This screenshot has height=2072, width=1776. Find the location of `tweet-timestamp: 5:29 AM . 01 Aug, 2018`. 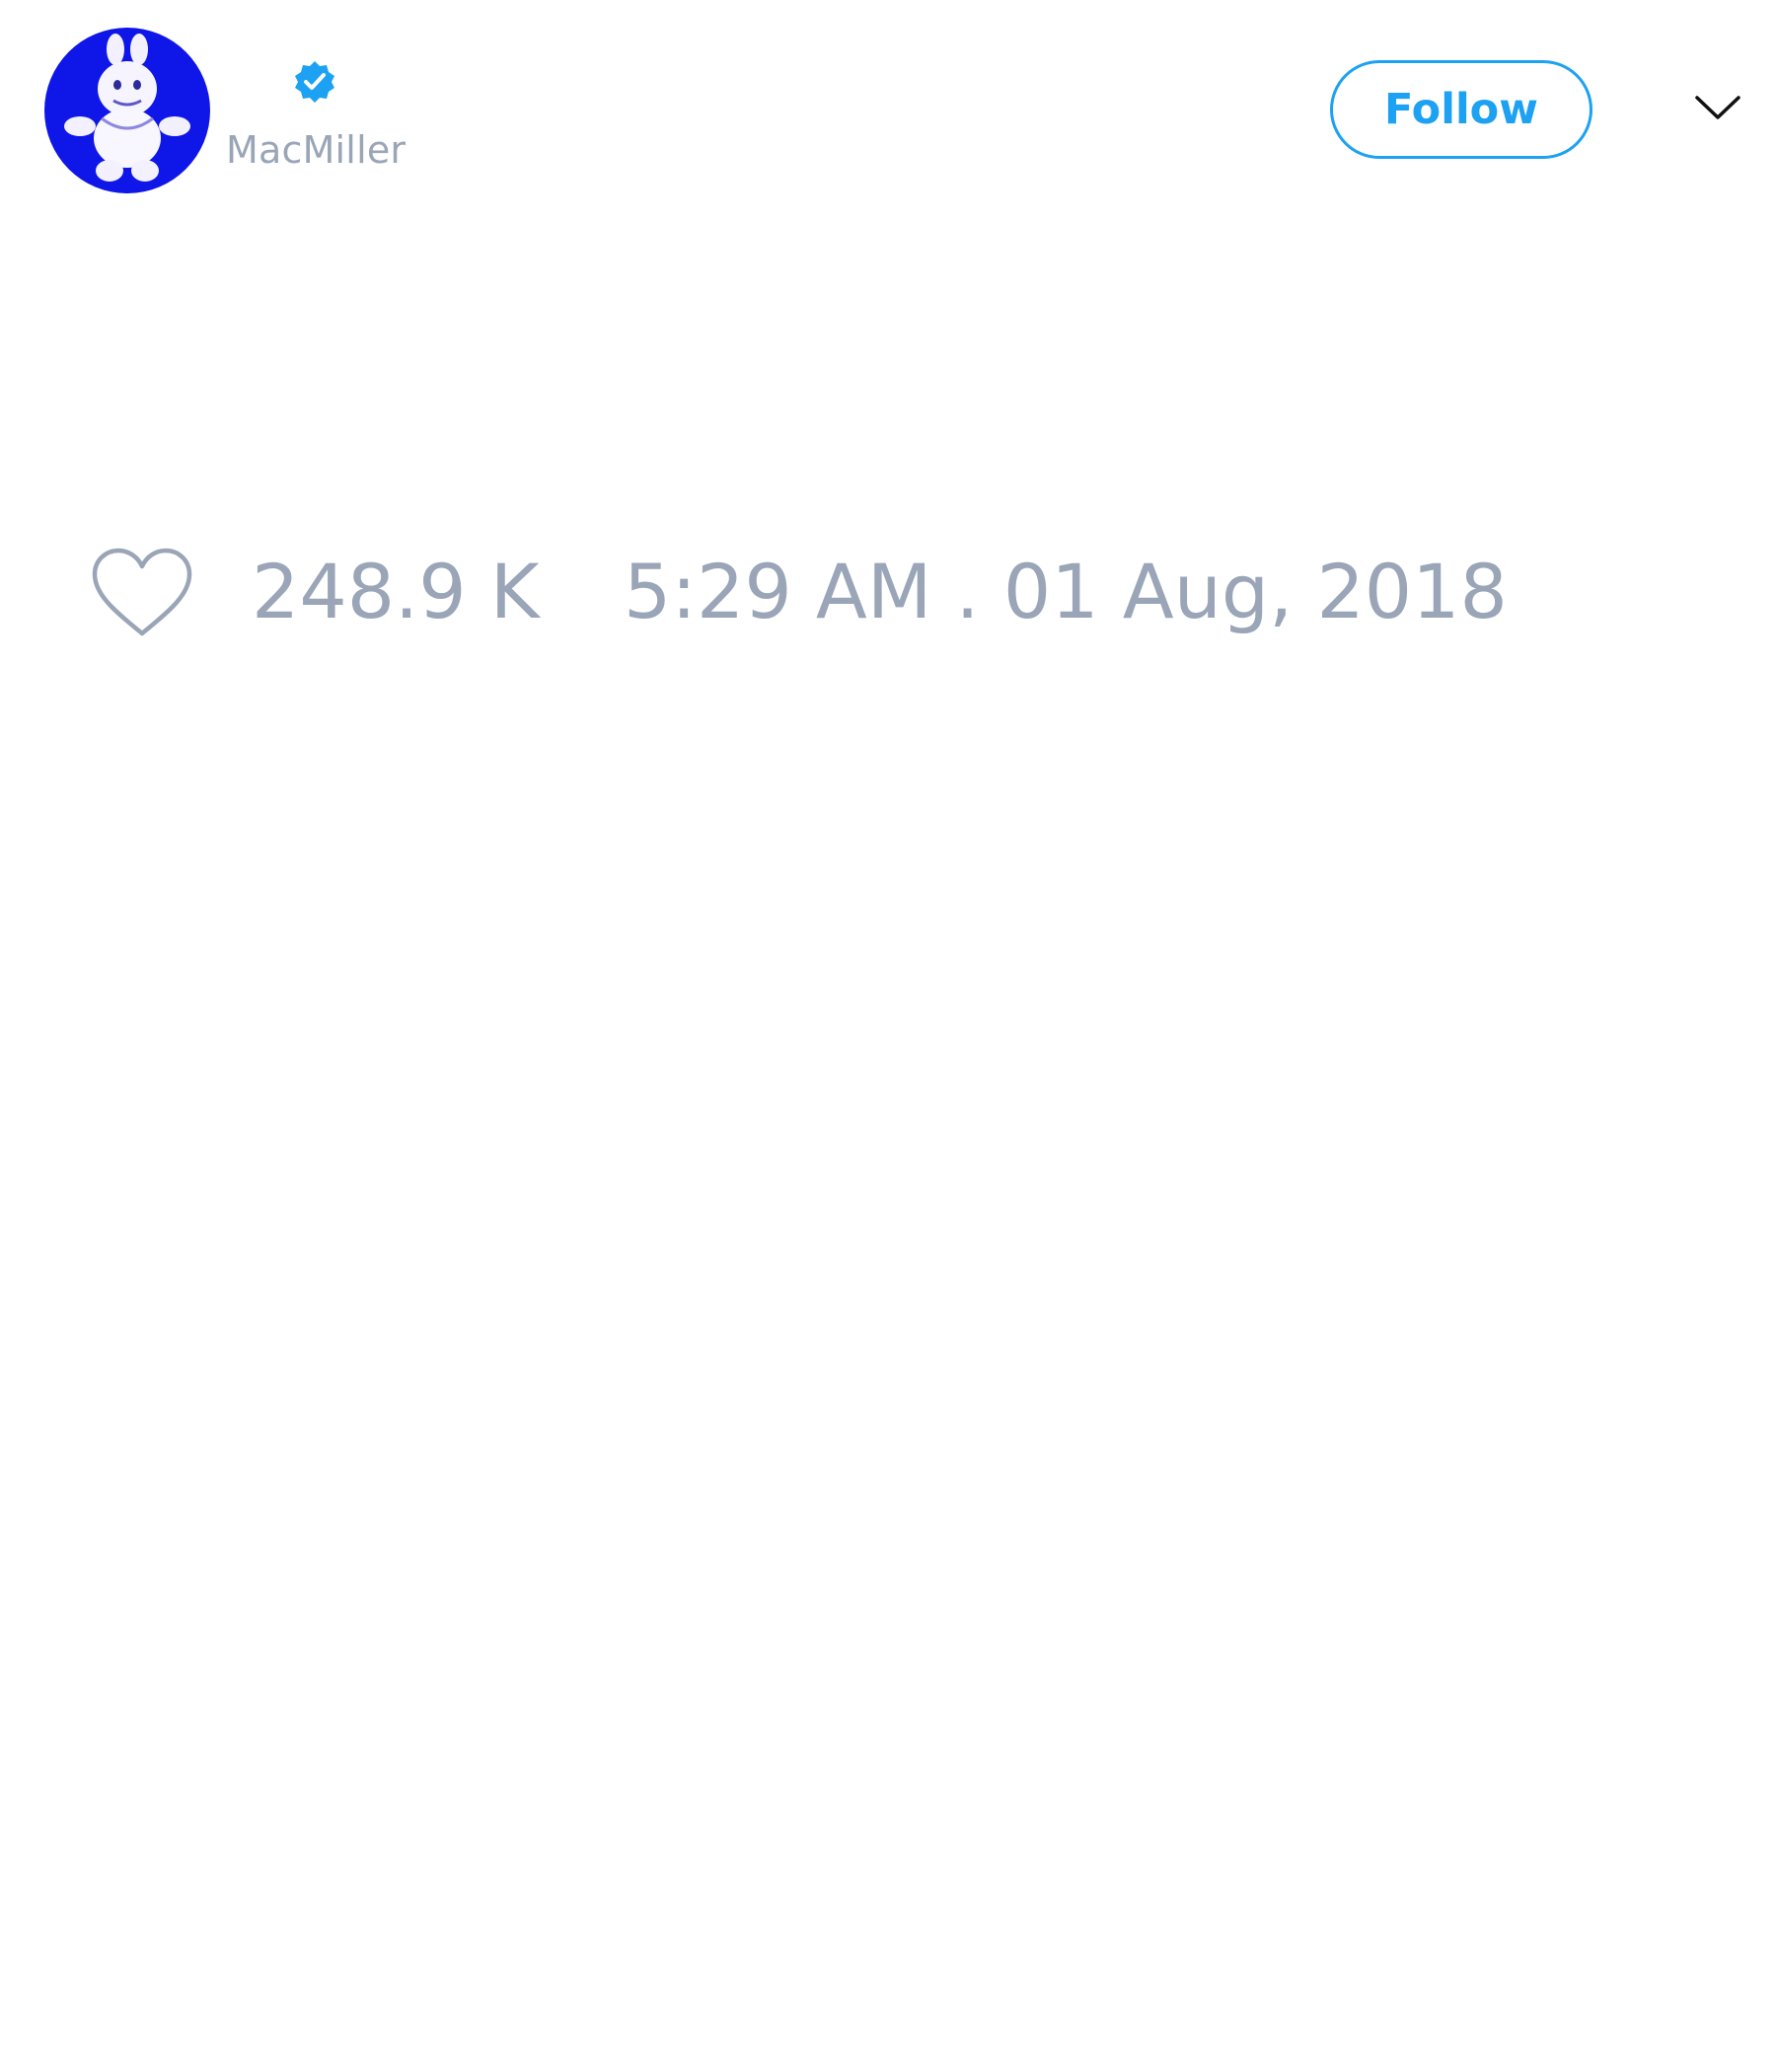

tweet-timestamp: 5:29 AM . 01 Aug, 2018 is located at coordinates (1066, 592).